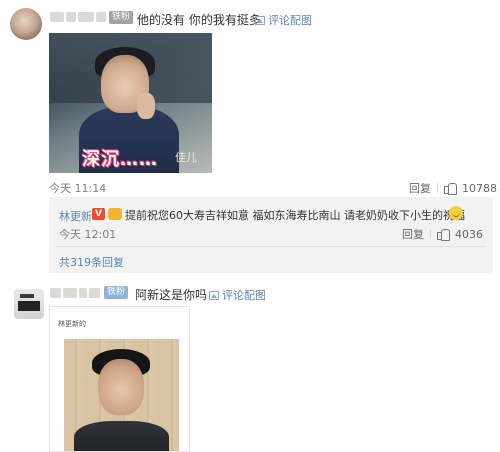  I want to click on more-replies-link: 共319条回复, so click(91, 262).